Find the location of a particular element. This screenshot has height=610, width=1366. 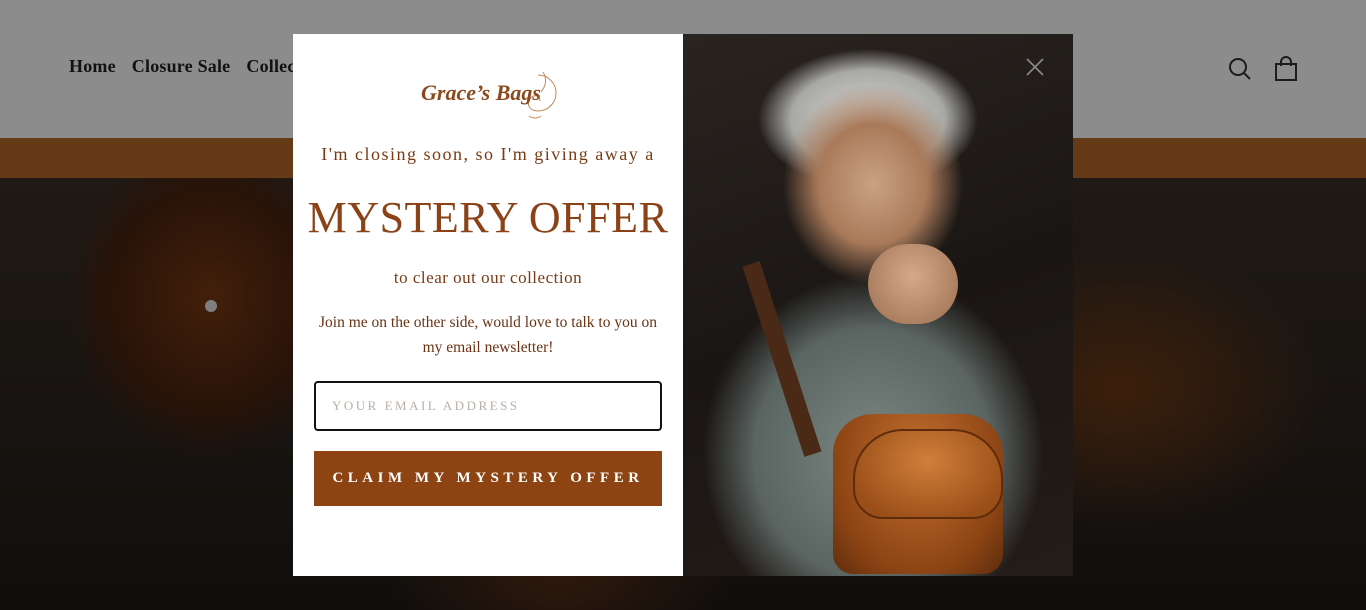

popup-lead-text: I'm closing soon, so I'm giving away a is located at coordinates (488, 154).